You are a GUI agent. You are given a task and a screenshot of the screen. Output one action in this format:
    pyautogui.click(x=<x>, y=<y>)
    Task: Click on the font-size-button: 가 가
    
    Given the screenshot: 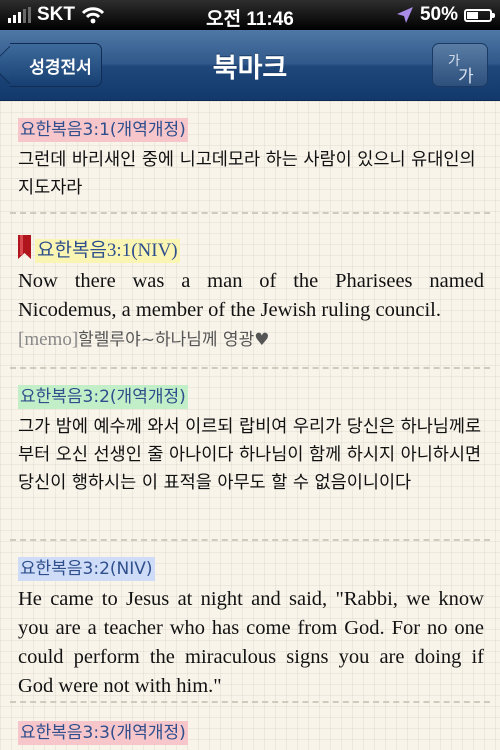 What is the action you would take?
    pyautogui.click(x=460, y=65)
    